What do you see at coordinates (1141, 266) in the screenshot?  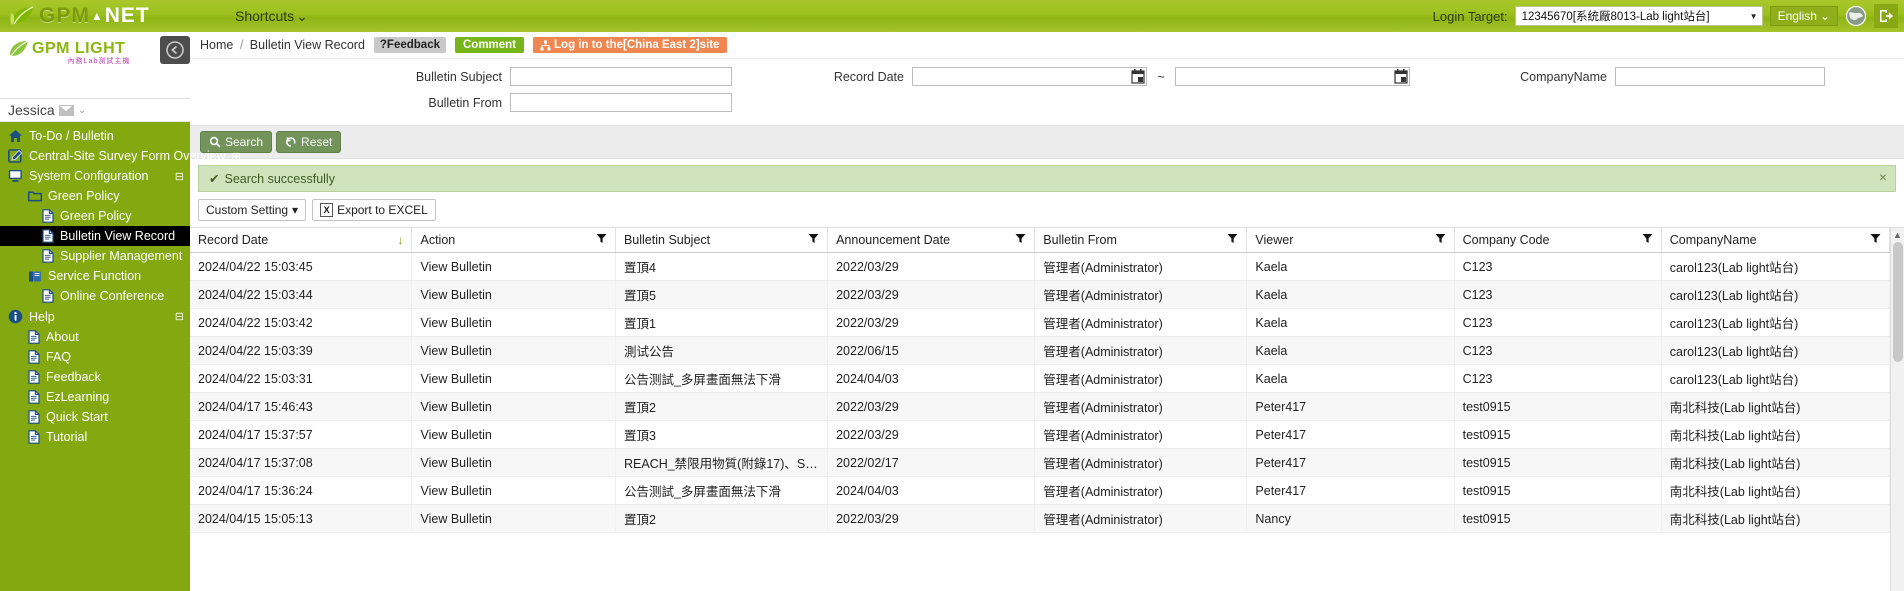 I see `table-cell: 管理者(Administrator)` at bounding box center [1141, 266].